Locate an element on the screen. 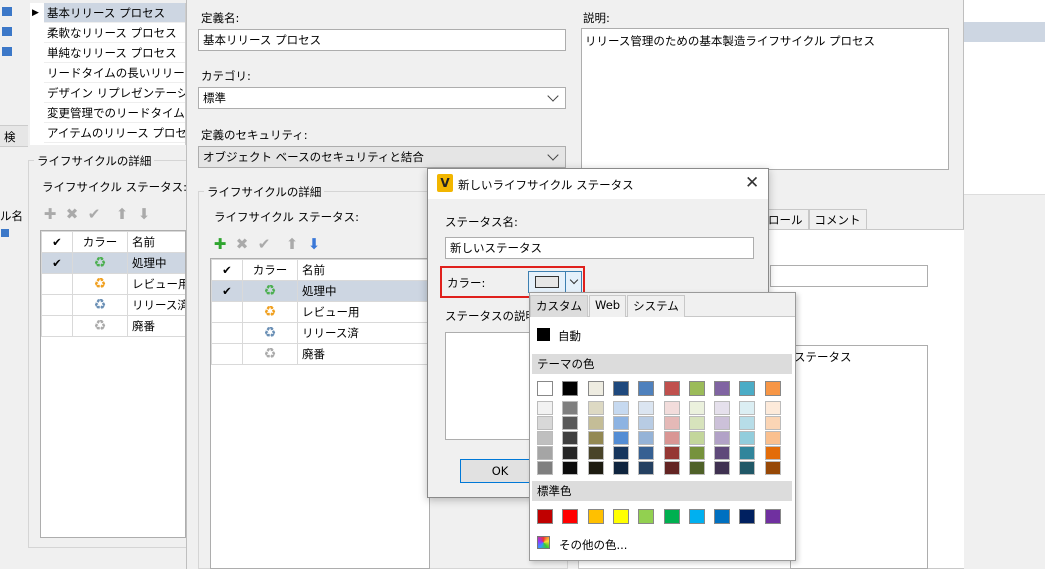 The image size is (1045, 569). left-status-table: ✔ カラー 名前 ✔ ♻ 処理中 ♻ レビュー用 ♻ リリース済 ♻ 廃番 is located at coordinates (113, 284).